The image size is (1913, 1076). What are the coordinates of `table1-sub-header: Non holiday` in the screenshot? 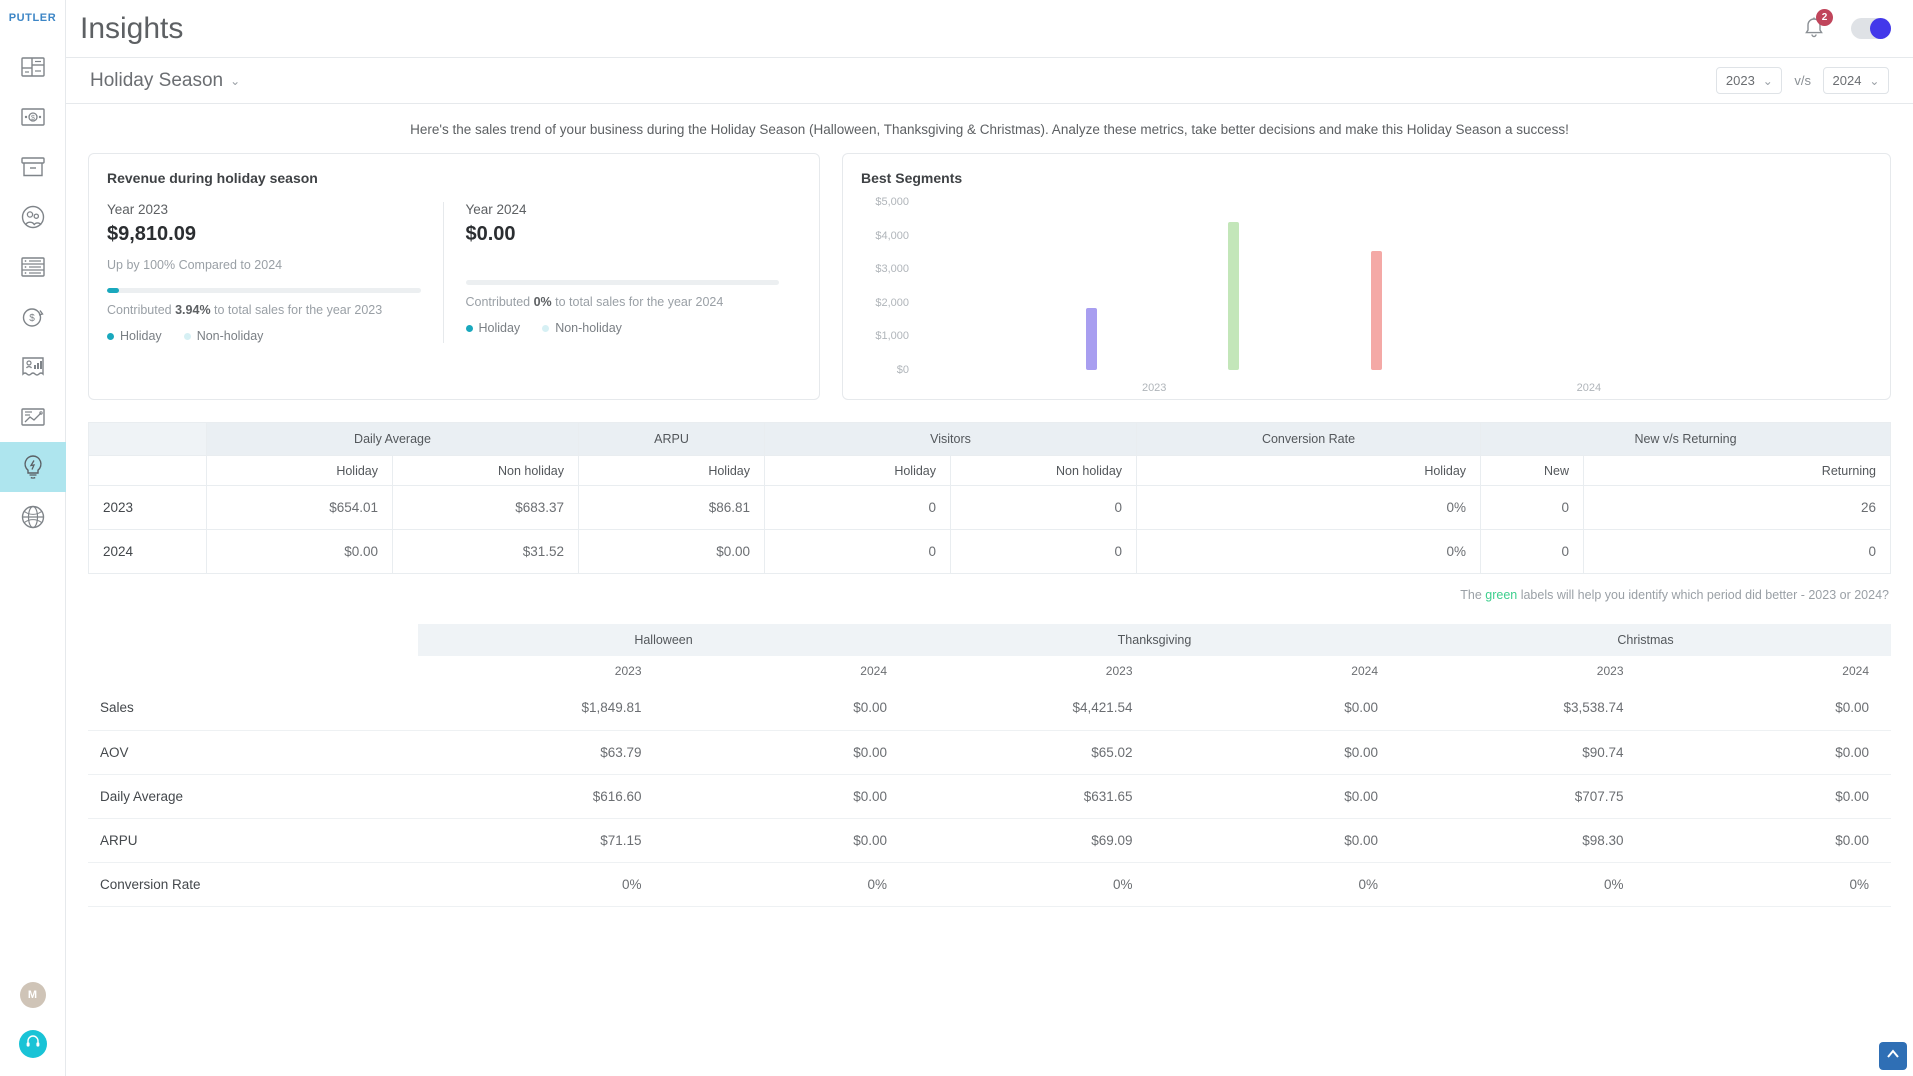 It's located at (485, 470).